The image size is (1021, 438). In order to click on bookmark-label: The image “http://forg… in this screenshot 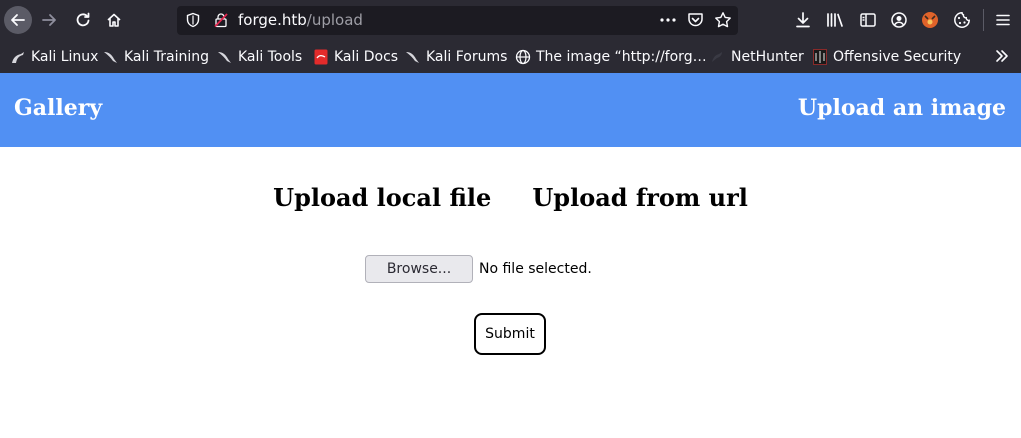, I will do `click(621, 57)`.